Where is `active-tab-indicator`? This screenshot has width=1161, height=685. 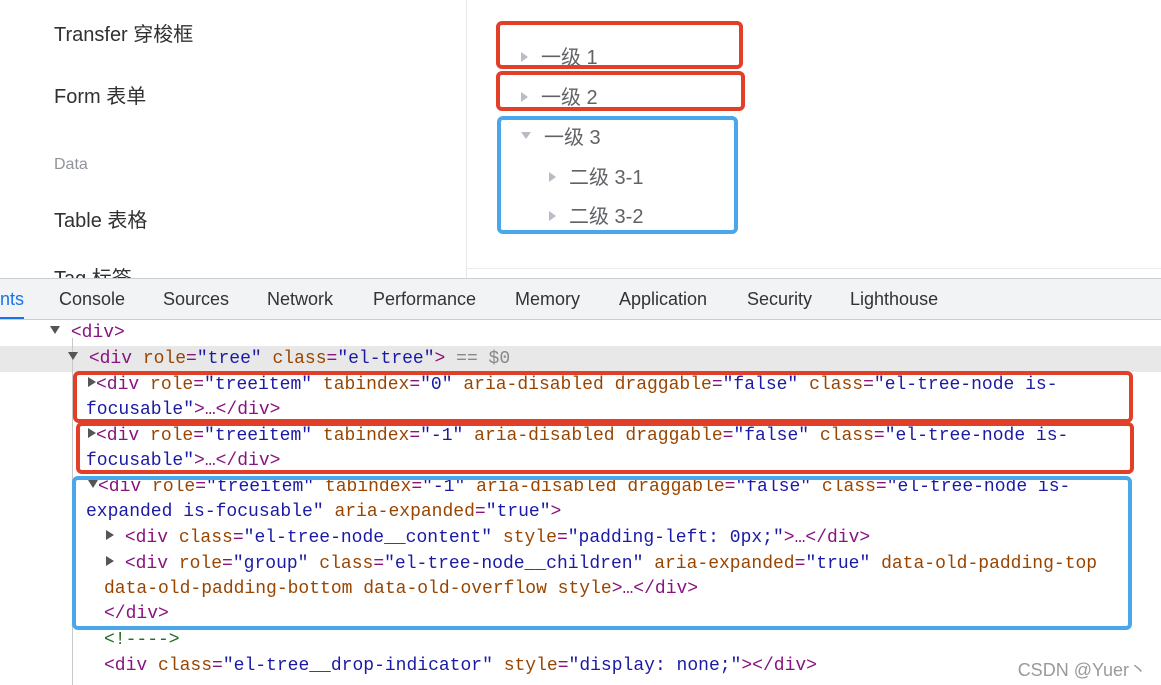 active-tab-indicator is located at coordinates (12, 318).